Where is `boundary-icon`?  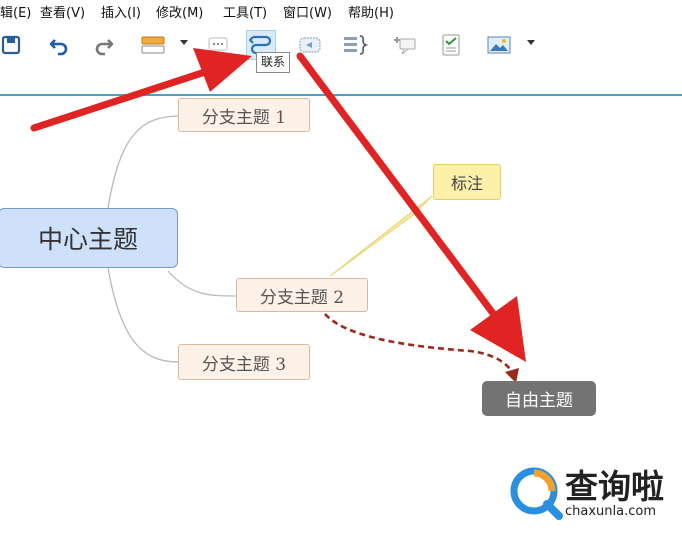 boundary-icon is located at coordinates (310, 45).